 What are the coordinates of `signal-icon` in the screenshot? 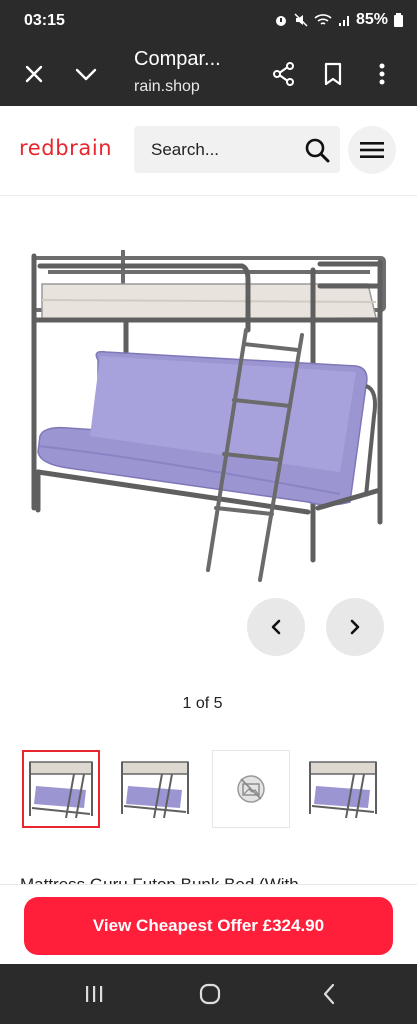 It's located at (343, 21).